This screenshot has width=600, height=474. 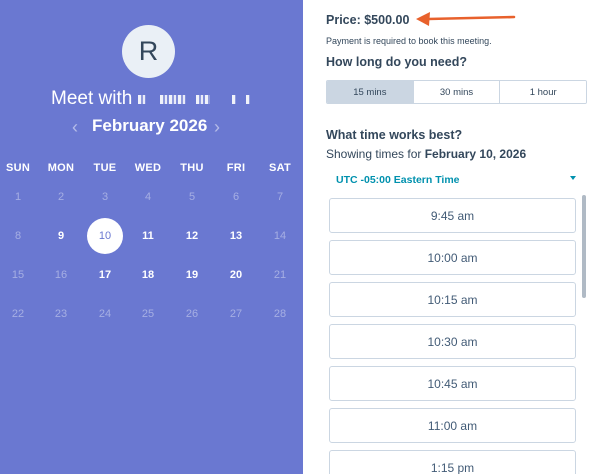 What do you see at coordinates (18, 314) in the screenshot?
I see `calendar-day: 22` at bounding box center [18, 314].